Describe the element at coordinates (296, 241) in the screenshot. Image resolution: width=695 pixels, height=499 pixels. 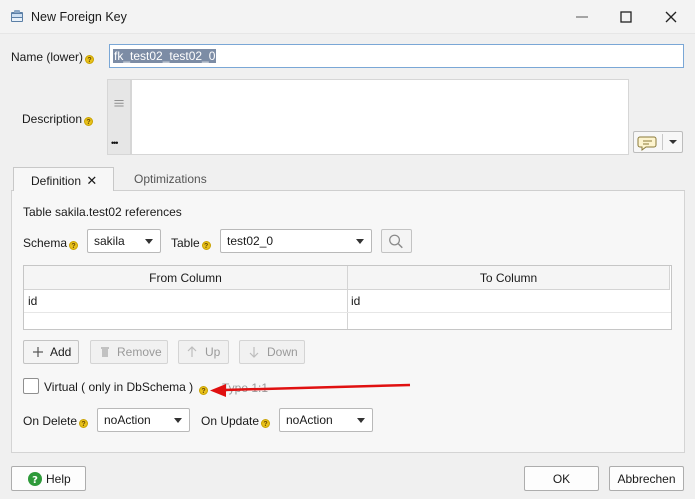
I see `table-select: test02_0` at that location.